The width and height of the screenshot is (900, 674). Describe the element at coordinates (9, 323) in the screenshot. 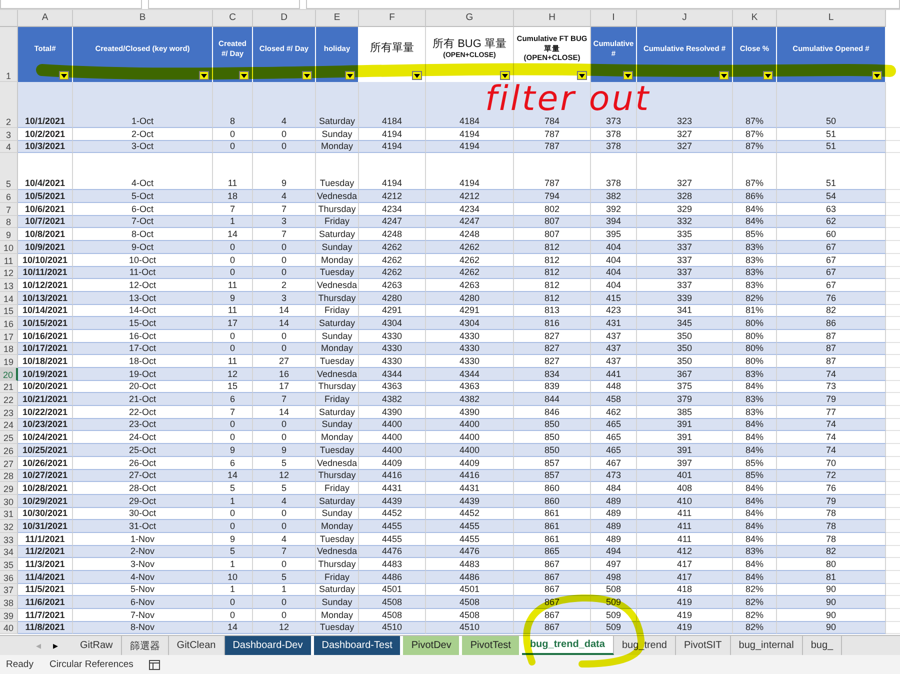

I see `row-header: 16` at that location.